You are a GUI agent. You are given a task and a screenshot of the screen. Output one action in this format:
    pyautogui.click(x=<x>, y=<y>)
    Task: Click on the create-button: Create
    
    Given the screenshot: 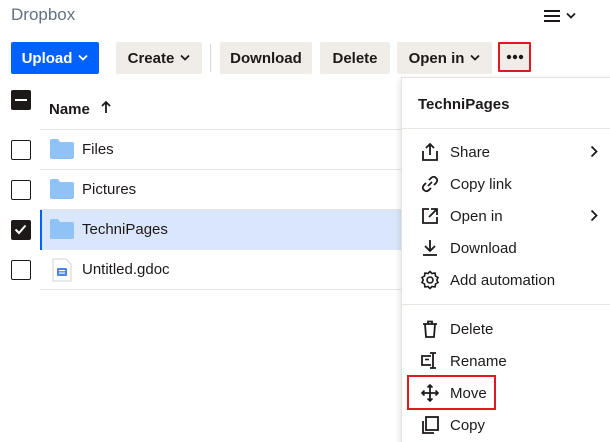 What is the action you would take?
    pyautogui.click(x=159, y=58)
    